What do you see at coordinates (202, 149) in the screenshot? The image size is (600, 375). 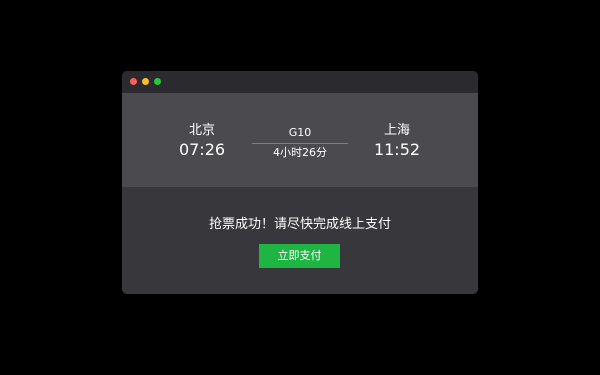 I see `departure-time: 07:26` at bounding box center [202, 149].